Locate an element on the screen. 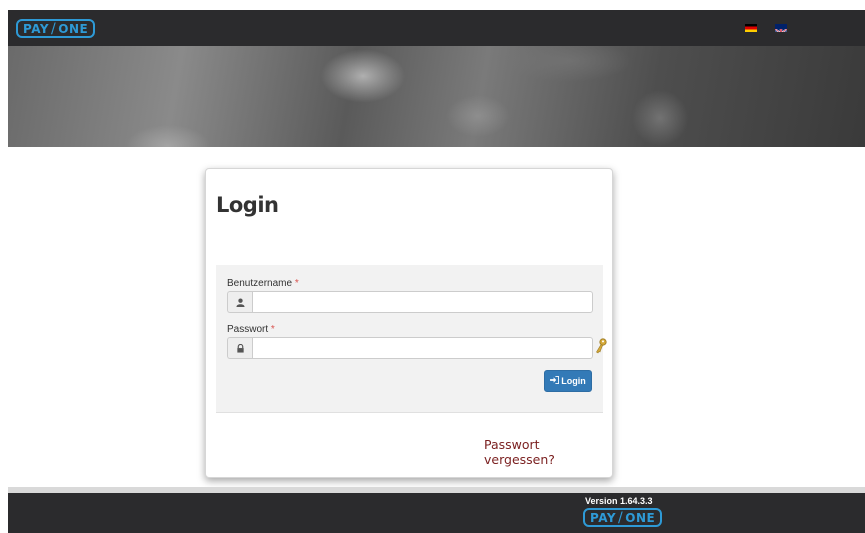 Image resolution: width=865 pixels, height=533 pixels. password-manager-key-icon is located at coordinates (601, 347).